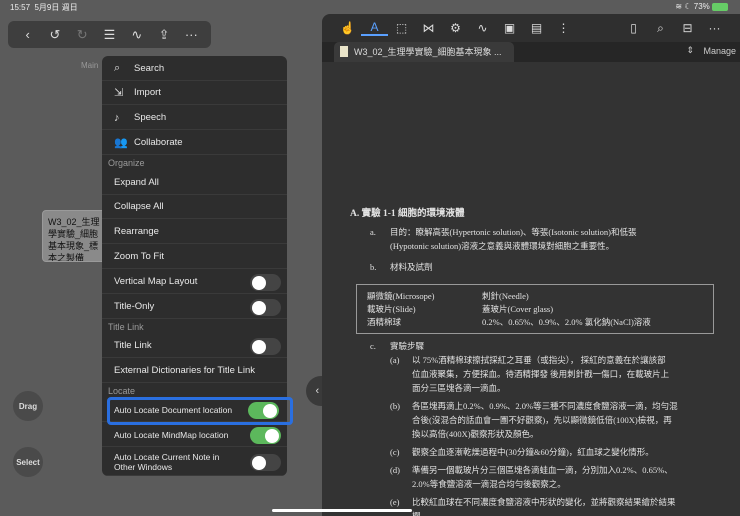 Image resolution: width=740 pixels, height=516 pixels. What do you see at coordinates (395, 360) in the screenshot?
I see `step-label: (a)` at bounding box center [395, 360].